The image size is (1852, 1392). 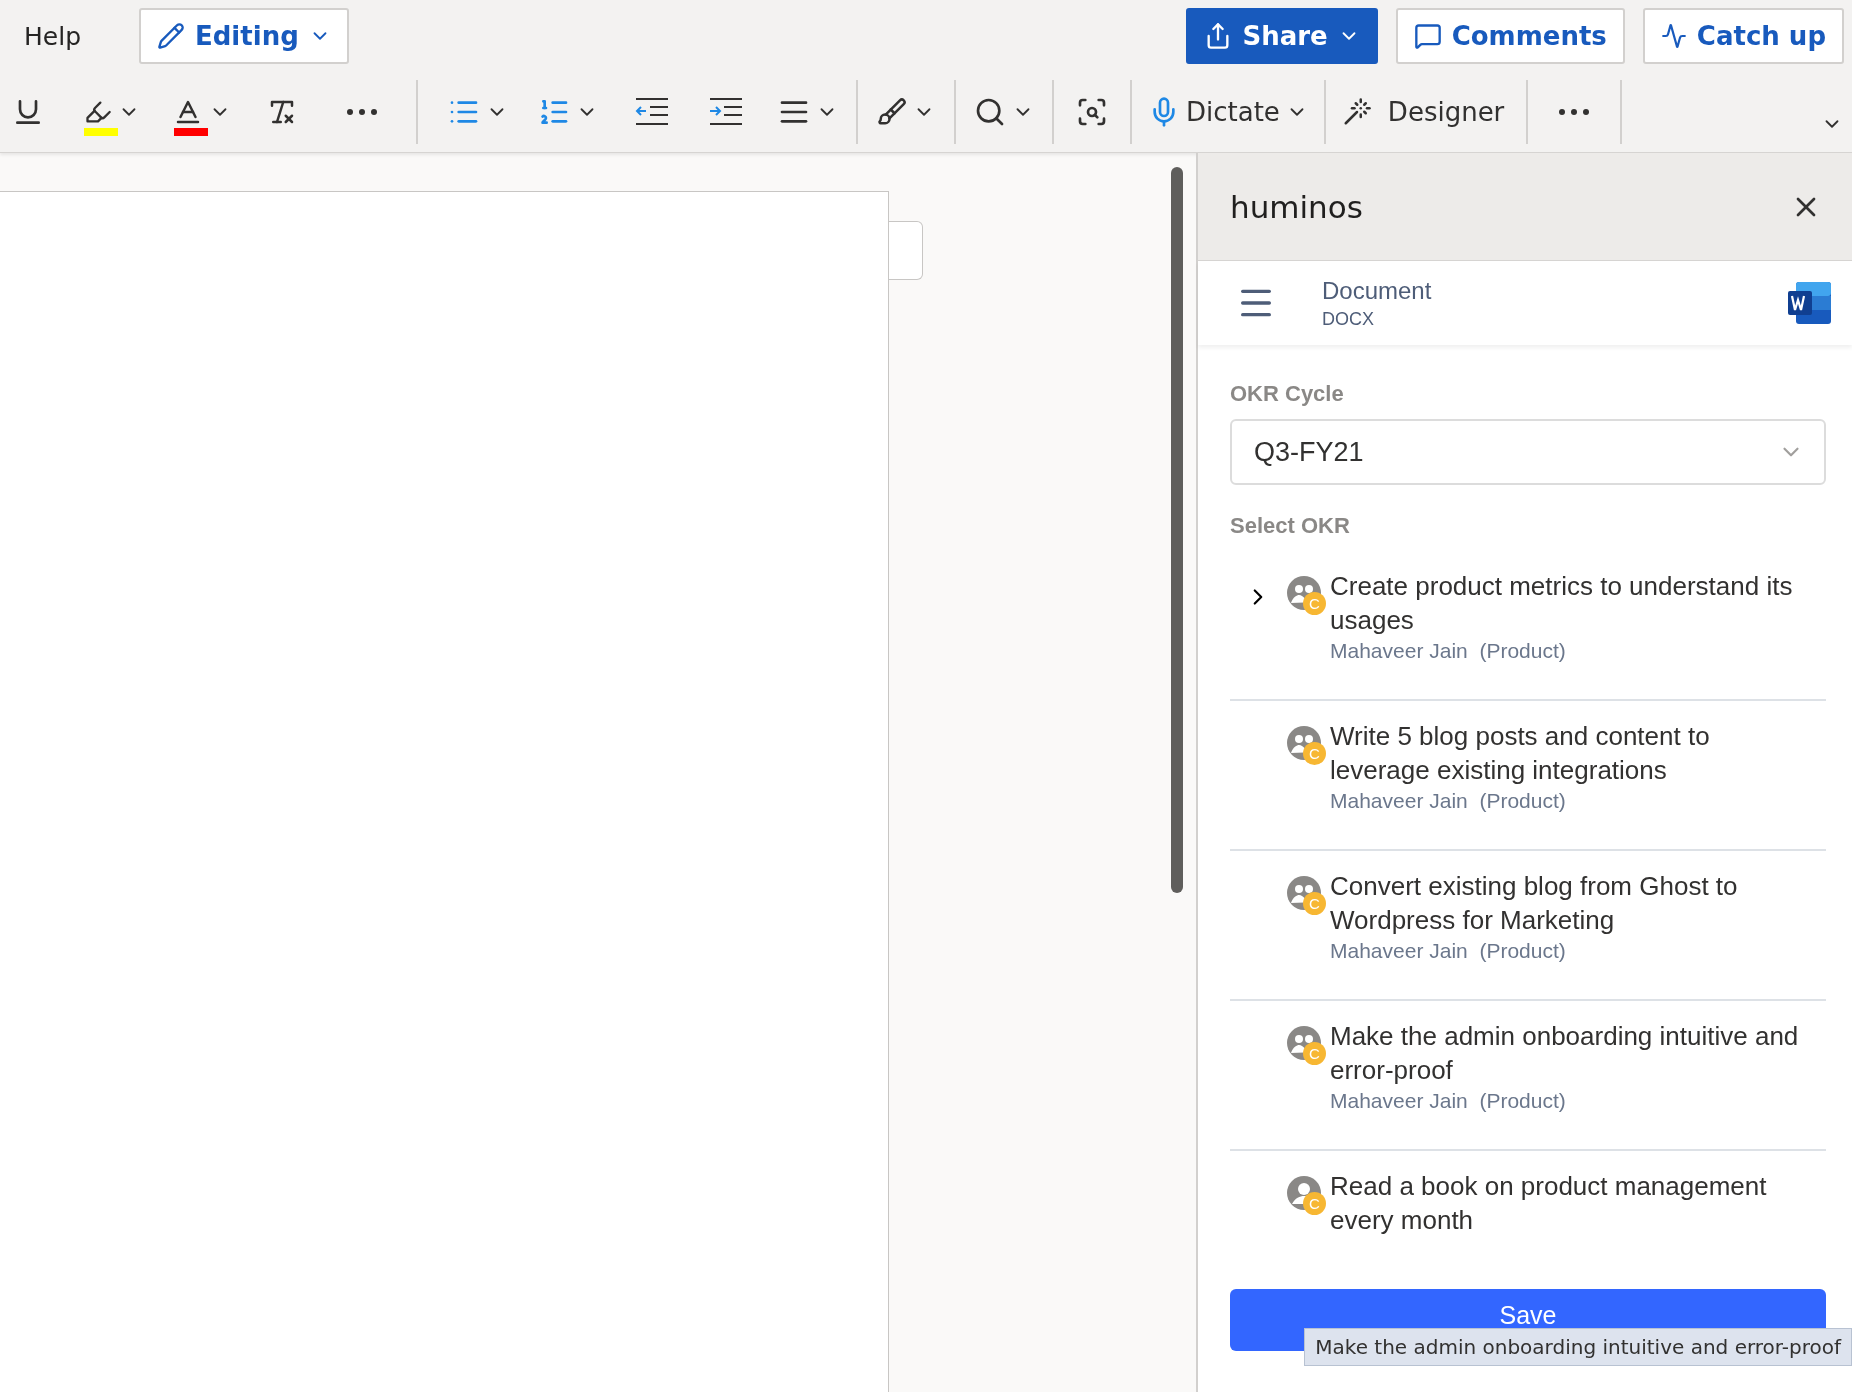 What do you see at coordinates (652, 112) in the screenshot?
I see `decrease-indent-icon` at bounding box center [652, 112].